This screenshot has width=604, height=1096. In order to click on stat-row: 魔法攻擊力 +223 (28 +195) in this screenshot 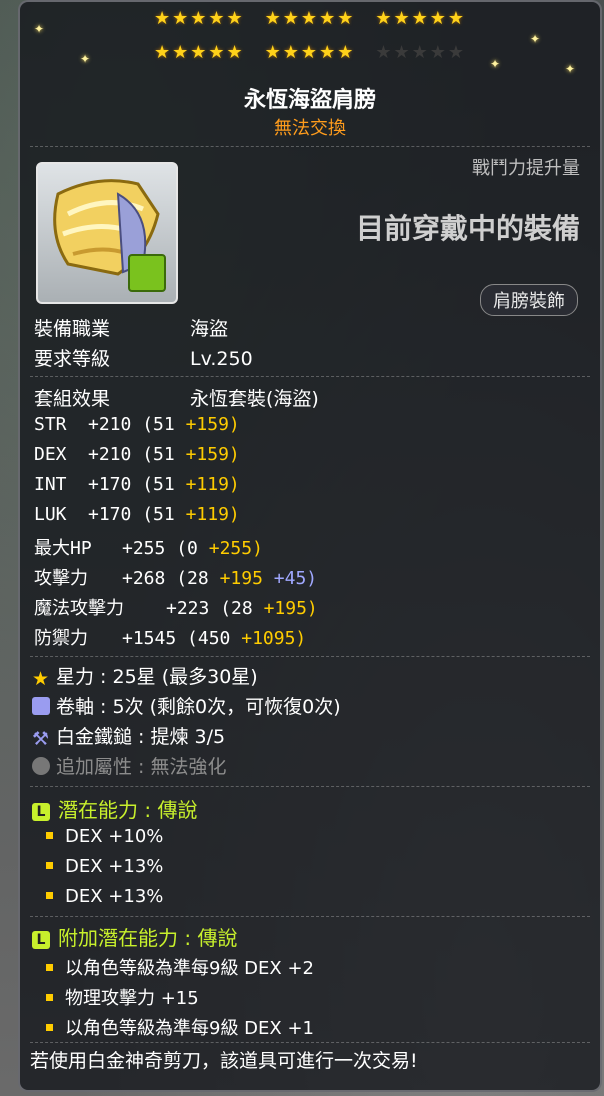, I will do `click(176, 608)`.